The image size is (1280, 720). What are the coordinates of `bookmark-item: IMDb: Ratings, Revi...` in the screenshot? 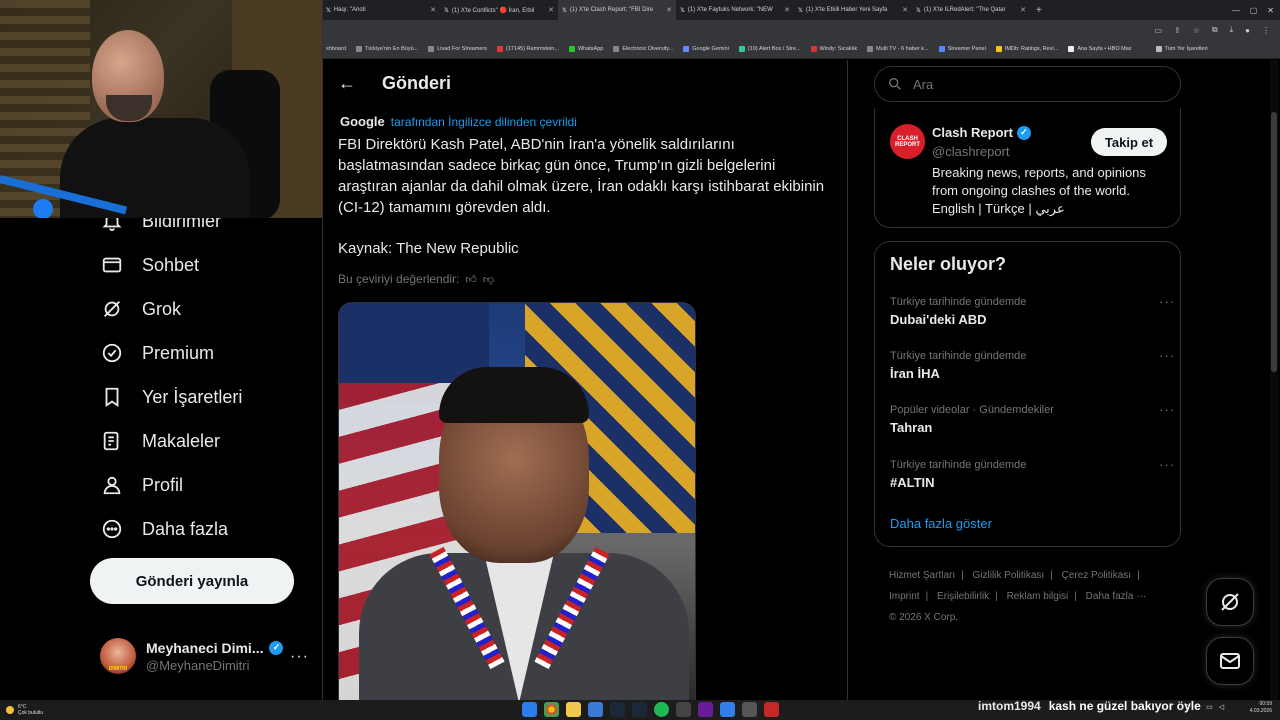 It's located at (1026, 49).